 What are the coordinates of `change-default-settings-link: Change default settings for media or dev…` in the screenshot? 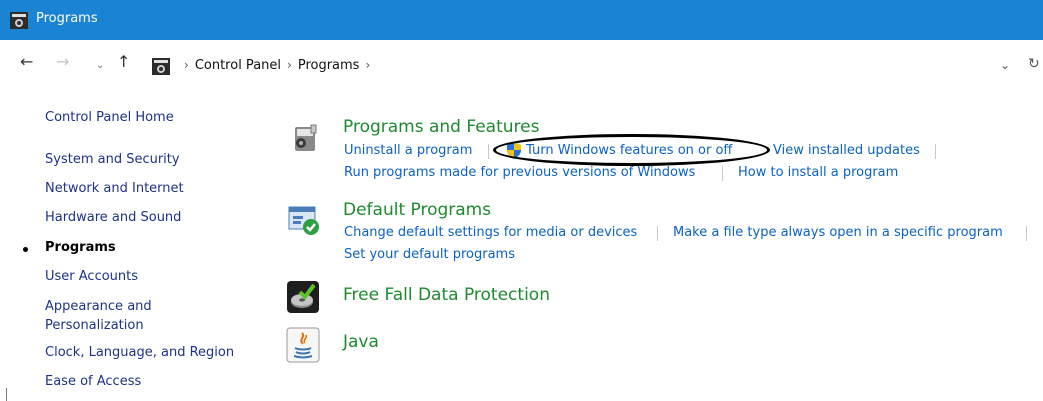 It's located at (490, 233).